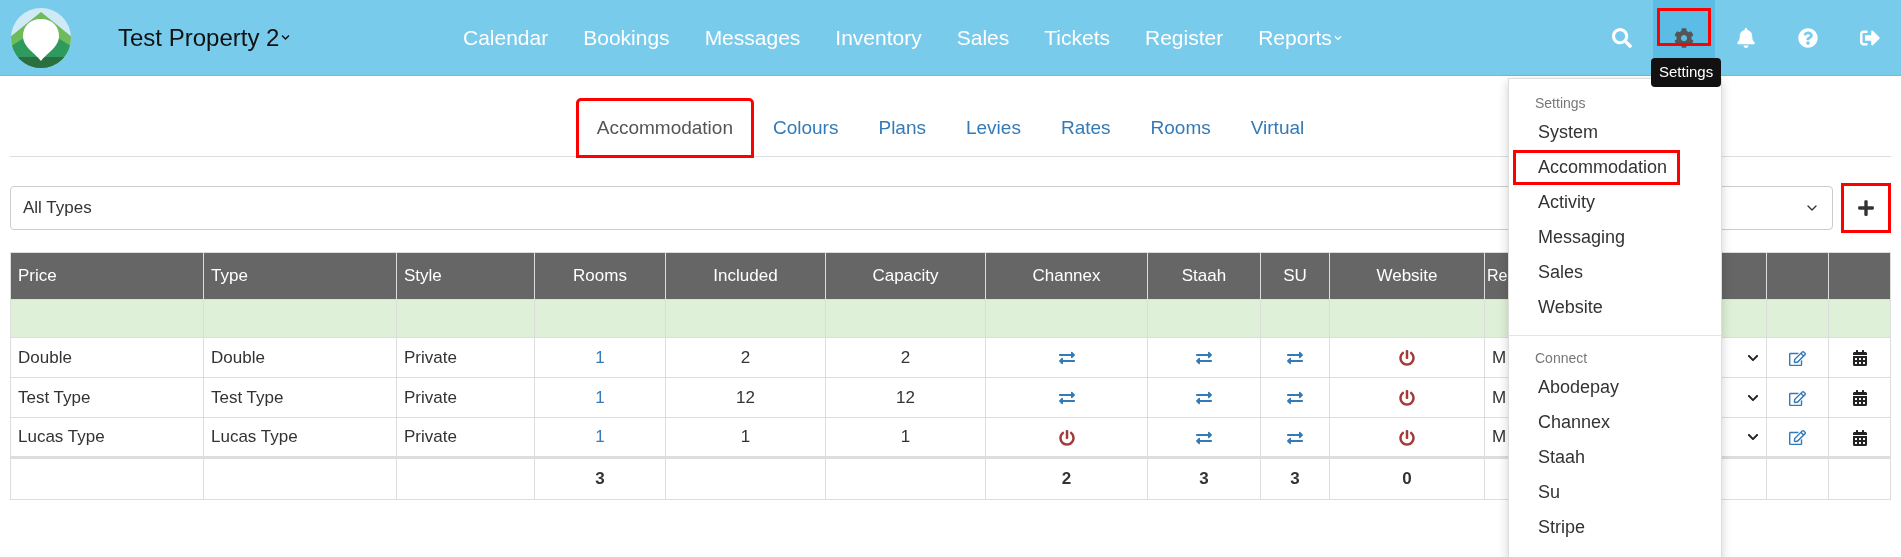 The image size is (1901, 557). I want to click on column-header: Included, so click(745, 276).